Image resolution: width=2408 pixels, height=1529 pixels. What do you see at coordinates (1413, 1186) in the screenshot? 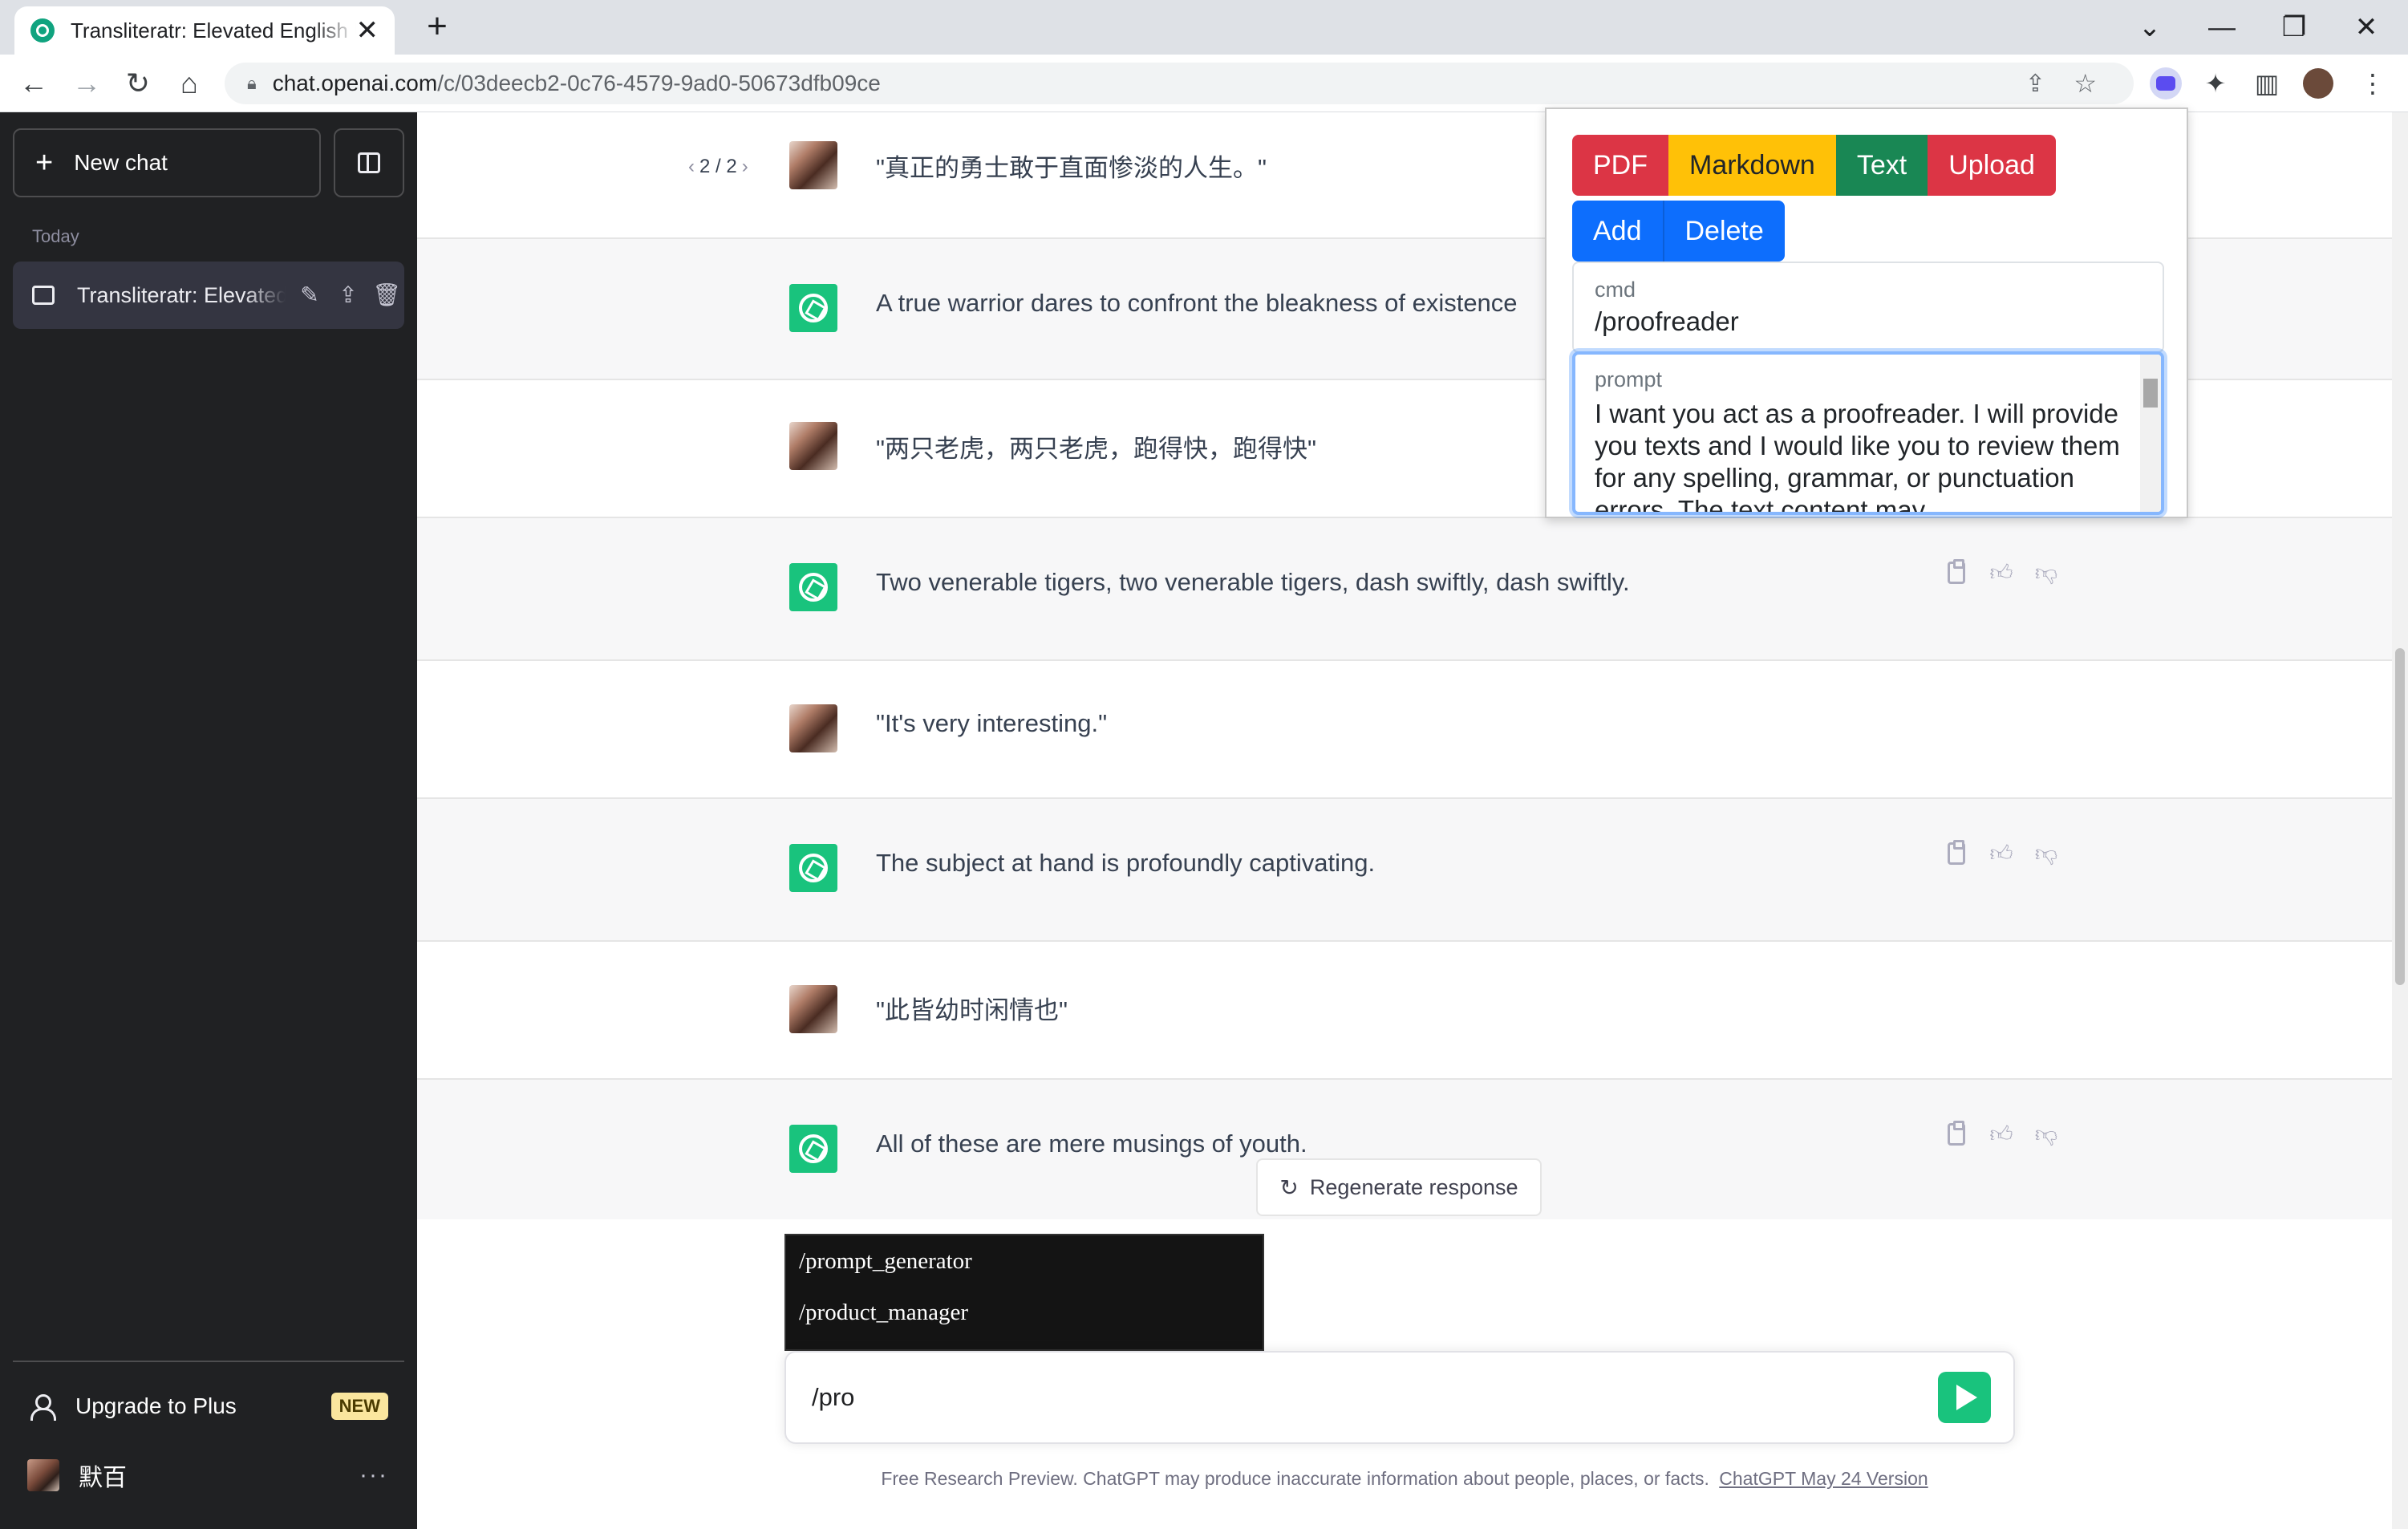
I see `regenerate-label: Regenerate response` at bounding box center [1413, 1186].